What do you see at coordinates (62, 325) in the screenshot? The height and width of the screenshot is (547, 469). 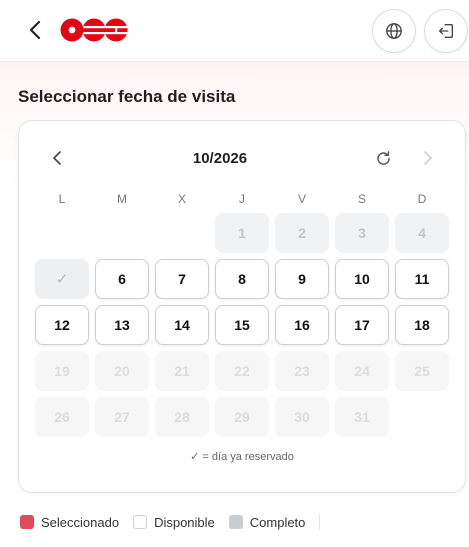 I see `calendar-day: 12` at bounding box center [62, 325].